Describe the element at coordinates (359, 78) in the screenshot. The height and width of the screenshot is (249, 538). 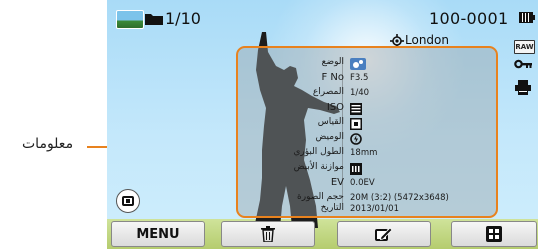
I see `info-value: F3.5` at that location.